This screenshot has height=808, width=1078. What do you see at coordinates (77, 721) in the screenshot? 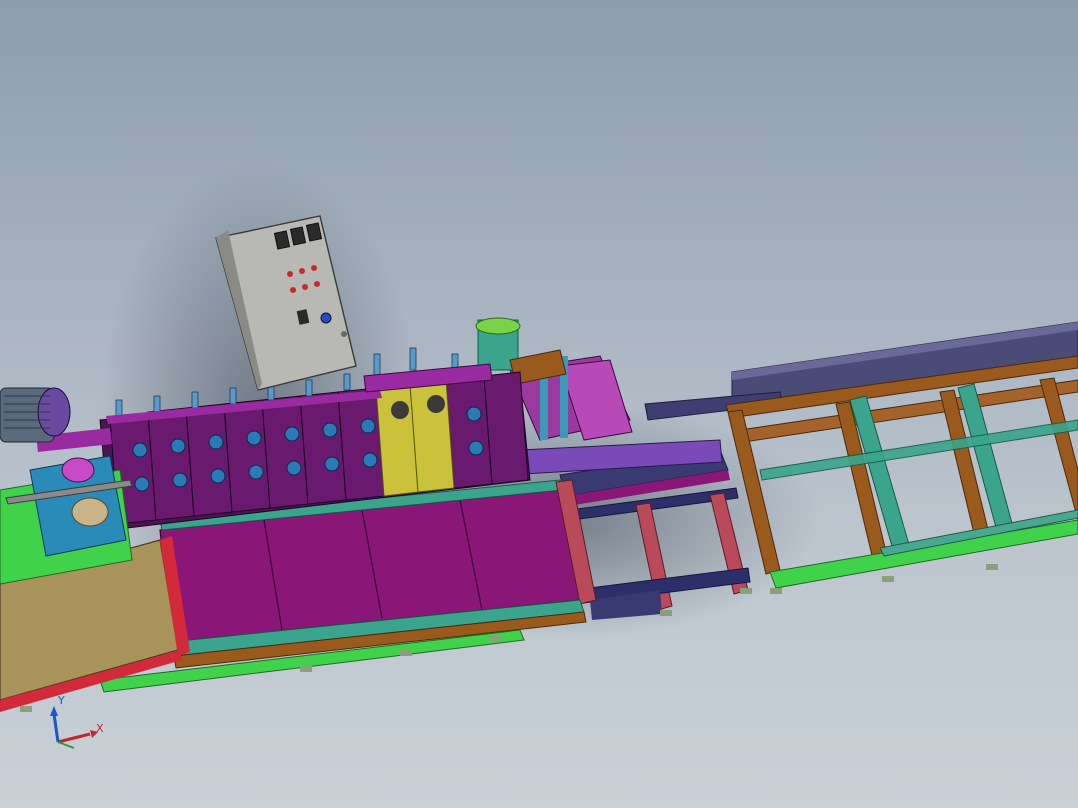
I see `coordinate-triad: X Y` at bounding box center [77, 721].